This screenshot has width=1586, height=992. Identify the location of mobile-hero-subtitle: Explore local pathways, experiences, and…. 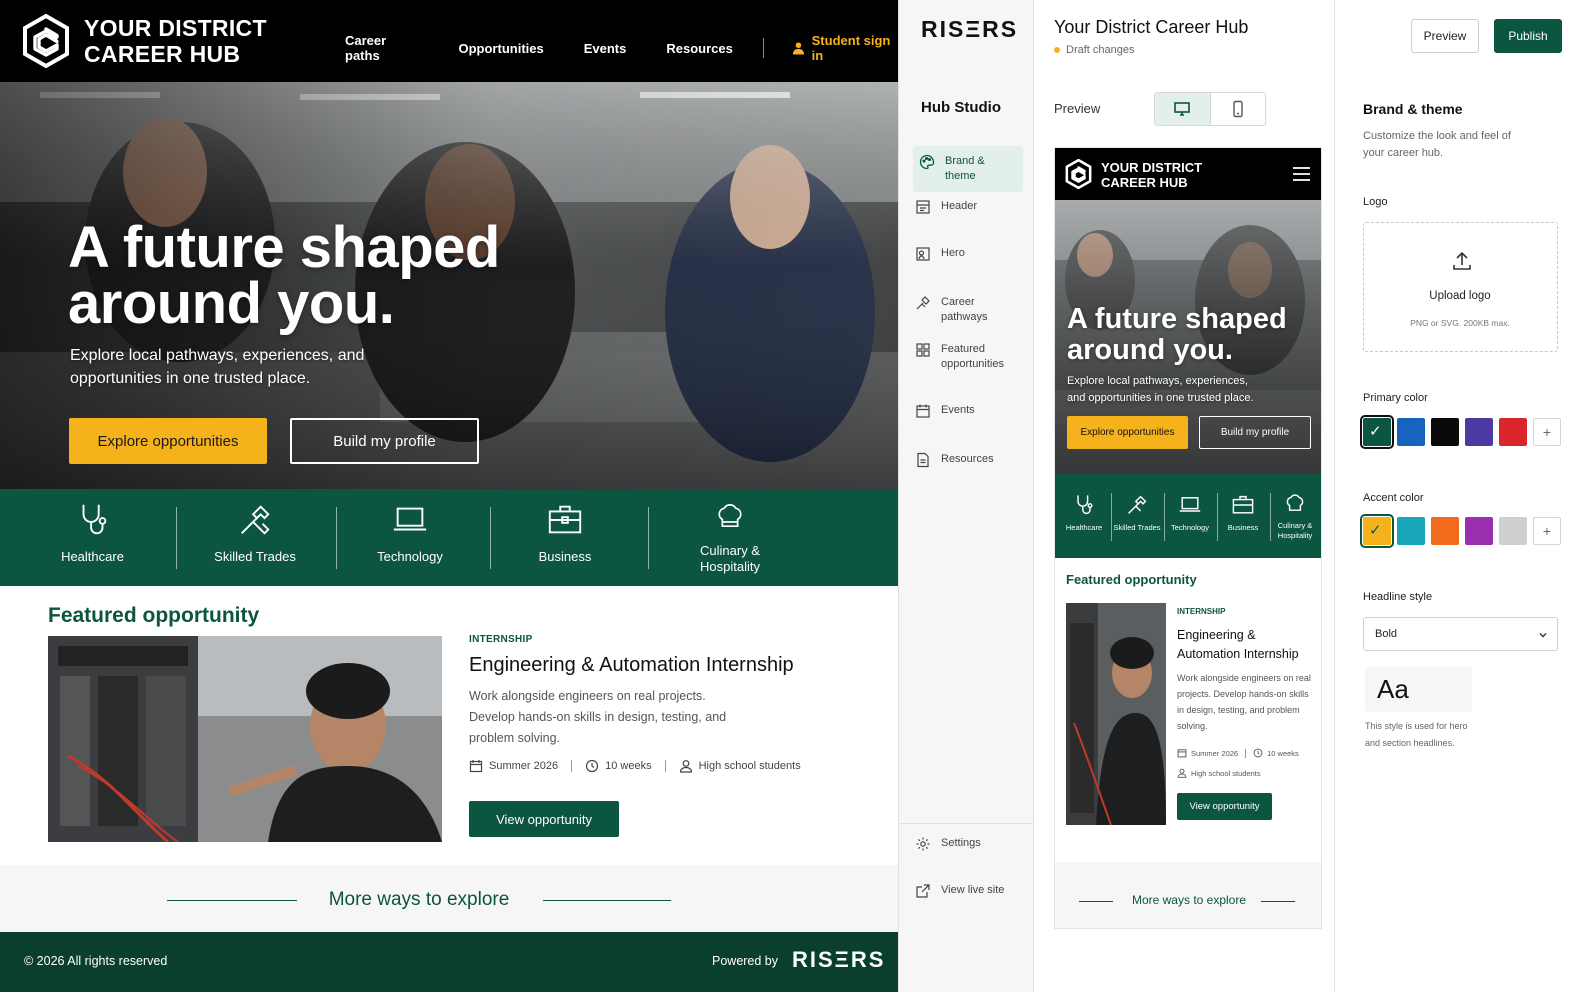
(1160, 389).